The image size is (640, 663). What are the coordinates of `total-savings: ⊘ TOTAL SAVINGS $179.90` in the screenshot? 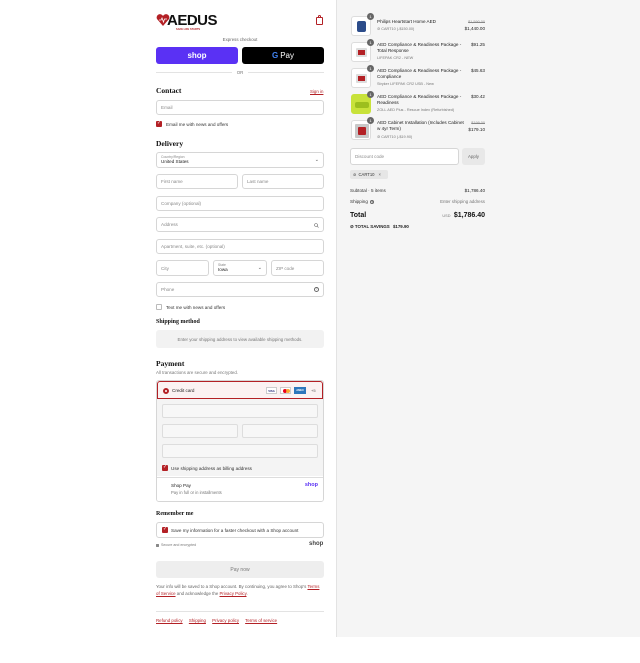 It's located at (379, 227).